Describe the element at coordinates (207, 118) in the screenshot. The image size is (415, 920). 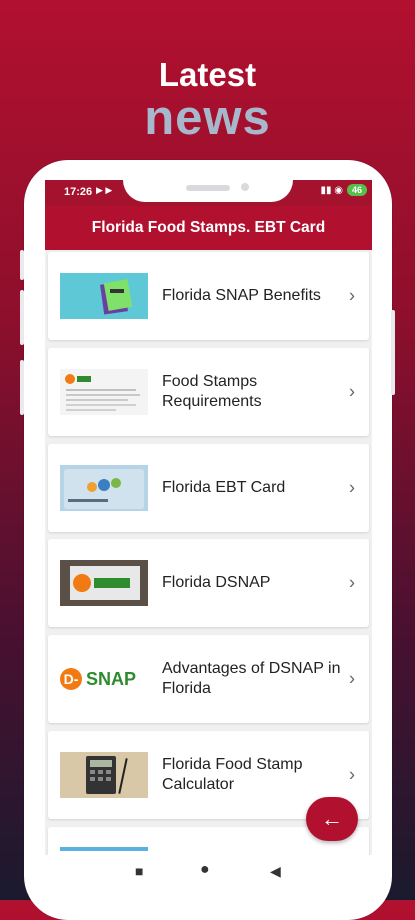
I see `hero-subtitle: news` at that location.